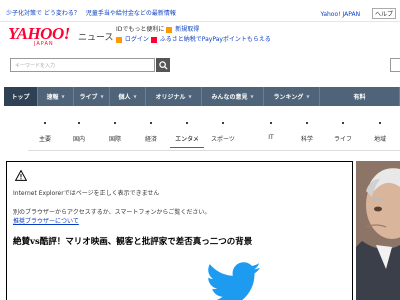 This screenshot has width=400, height=300. Describe the element at coordinates (44, 44) in the screenshot. I see `logo-sub: JAPAN` at that location.